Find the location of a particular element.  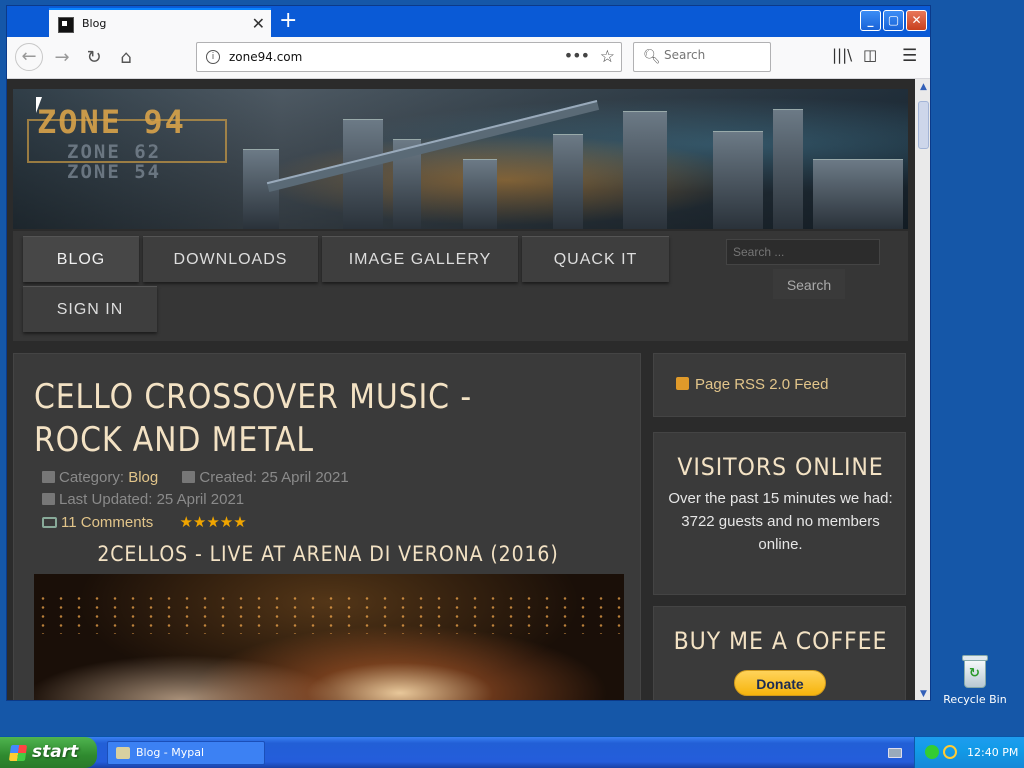

search-tray-icon is located at coordinates (950, 752).